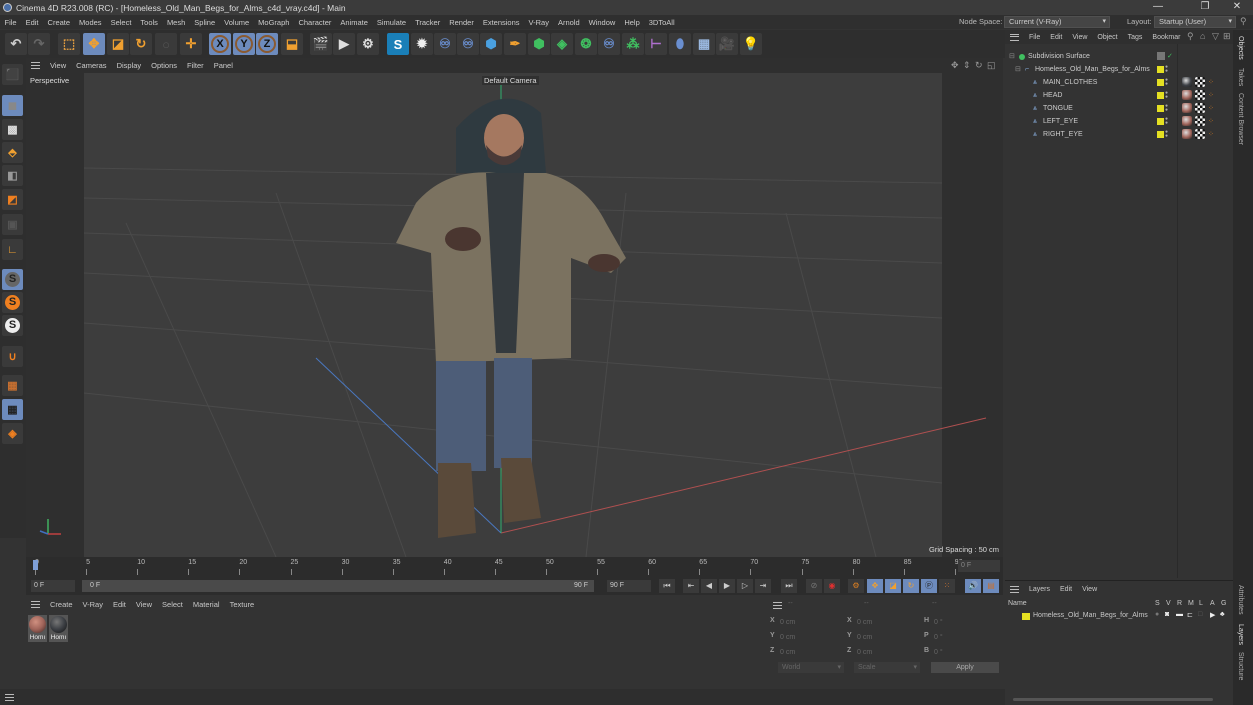 The height and width of the screenshot is (705, 1253). What do you see at coordinates (1166, 37) in the screenshot?
I see `object-menu-bookmarks: Bookmar` at bounding box center [1166, 37].